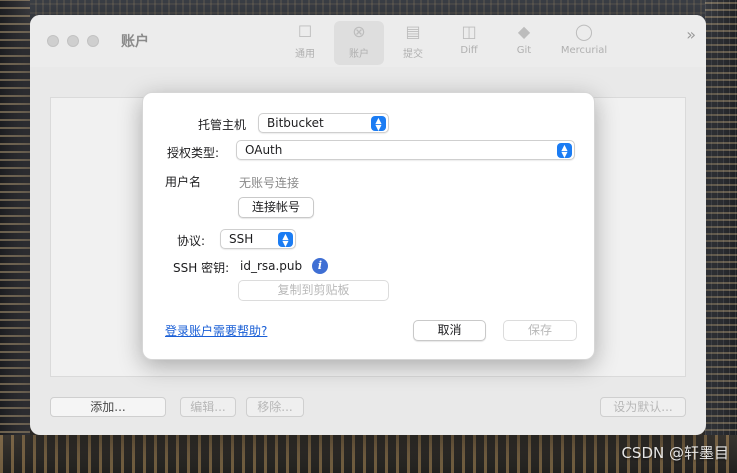 The width and height of the screenshot is (737, 473). I want to click on zoom-window-button, so click(93, 41).